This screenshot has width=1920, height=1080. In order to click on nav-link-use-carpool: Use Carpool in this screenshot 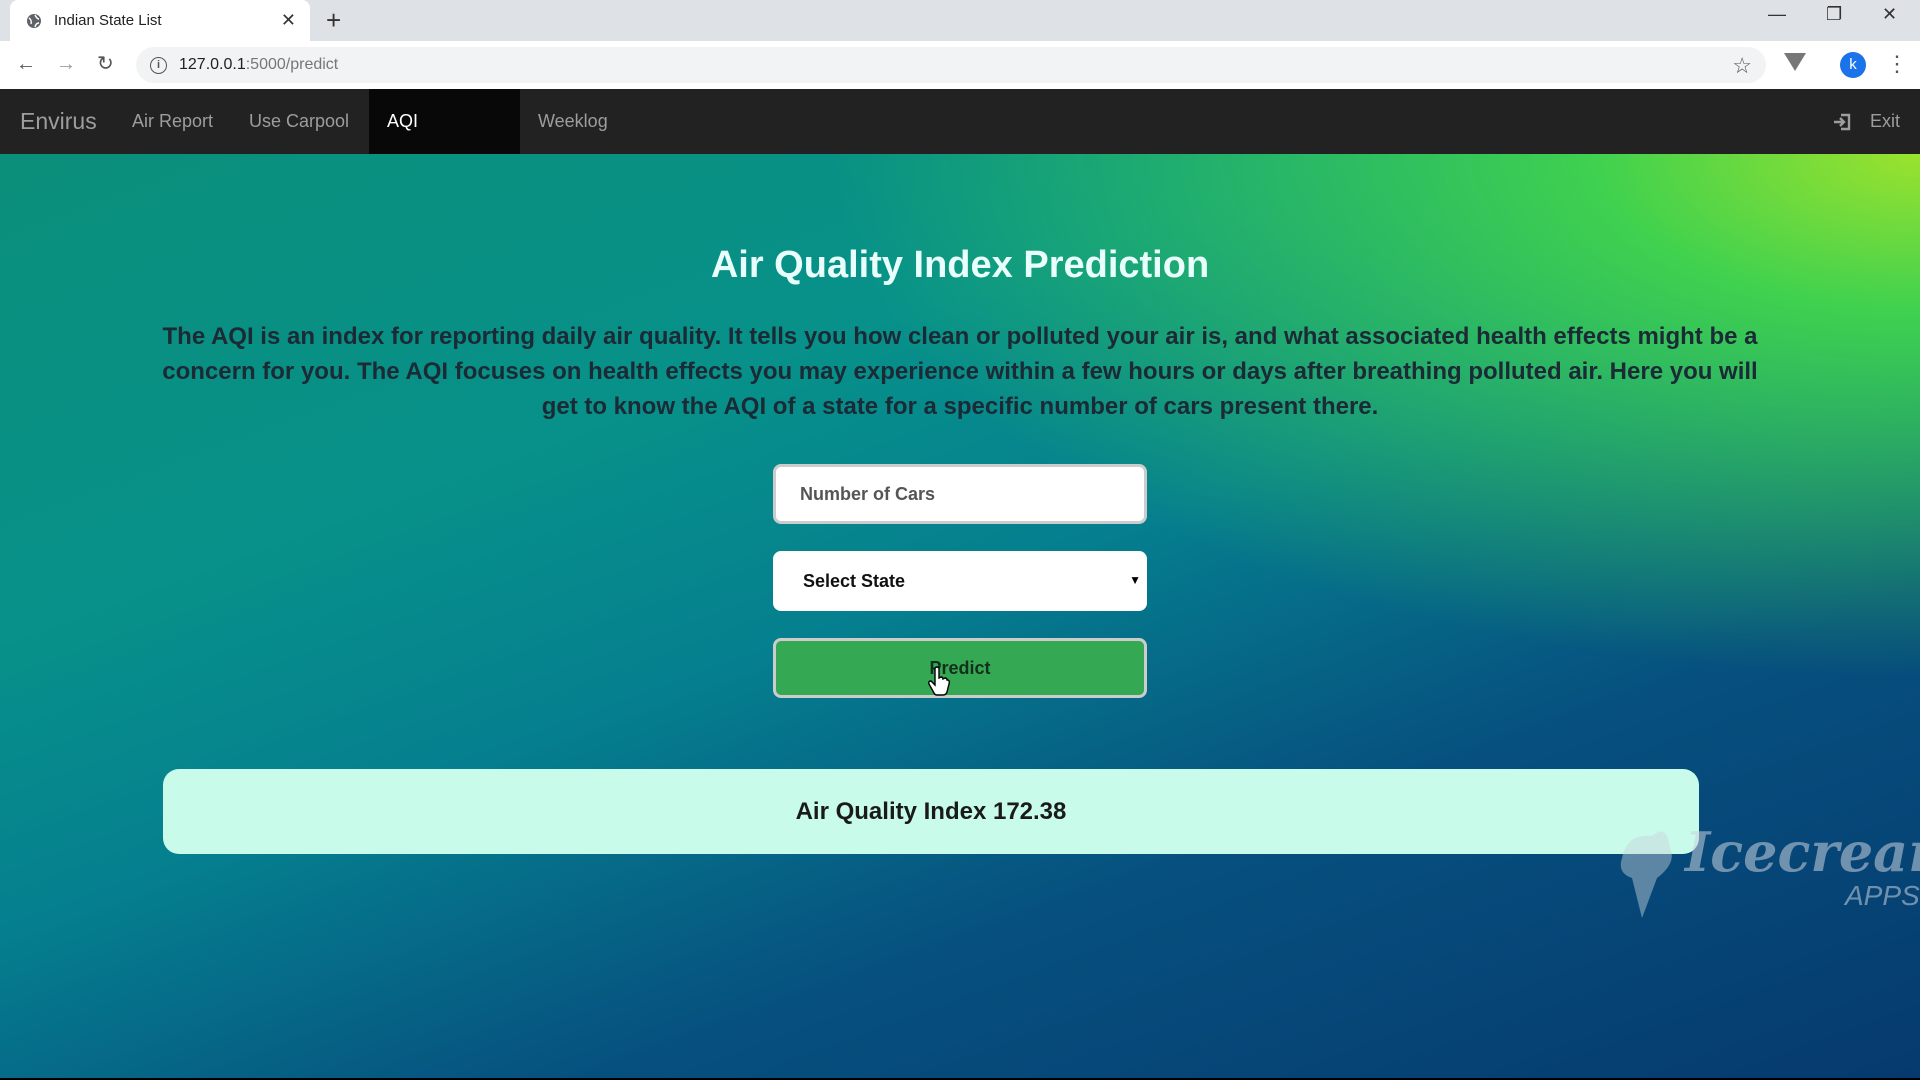, I will do `click(299, 121)`.